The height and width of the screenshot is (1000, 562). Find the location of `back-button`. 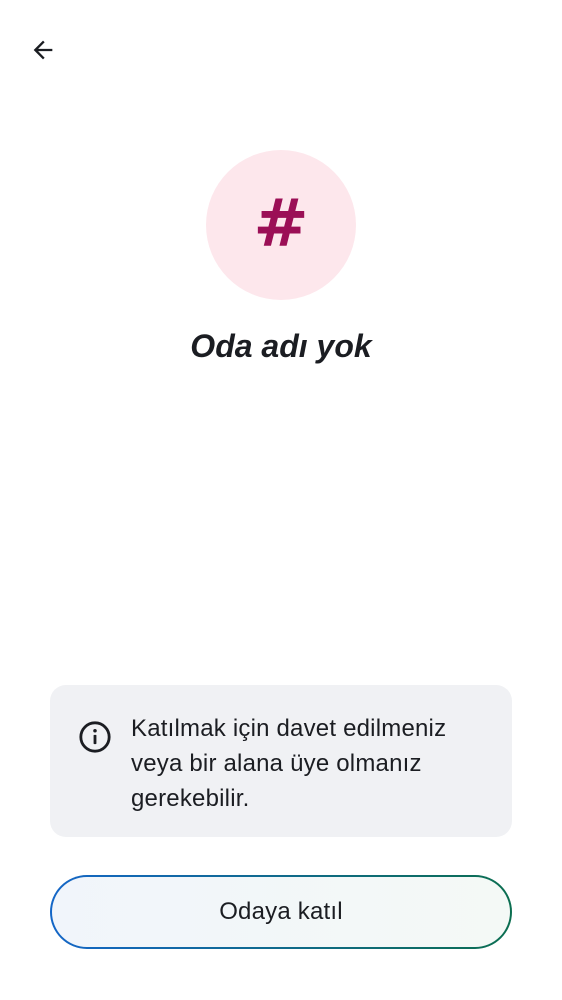

back-button is located at coordinates (43, 50).